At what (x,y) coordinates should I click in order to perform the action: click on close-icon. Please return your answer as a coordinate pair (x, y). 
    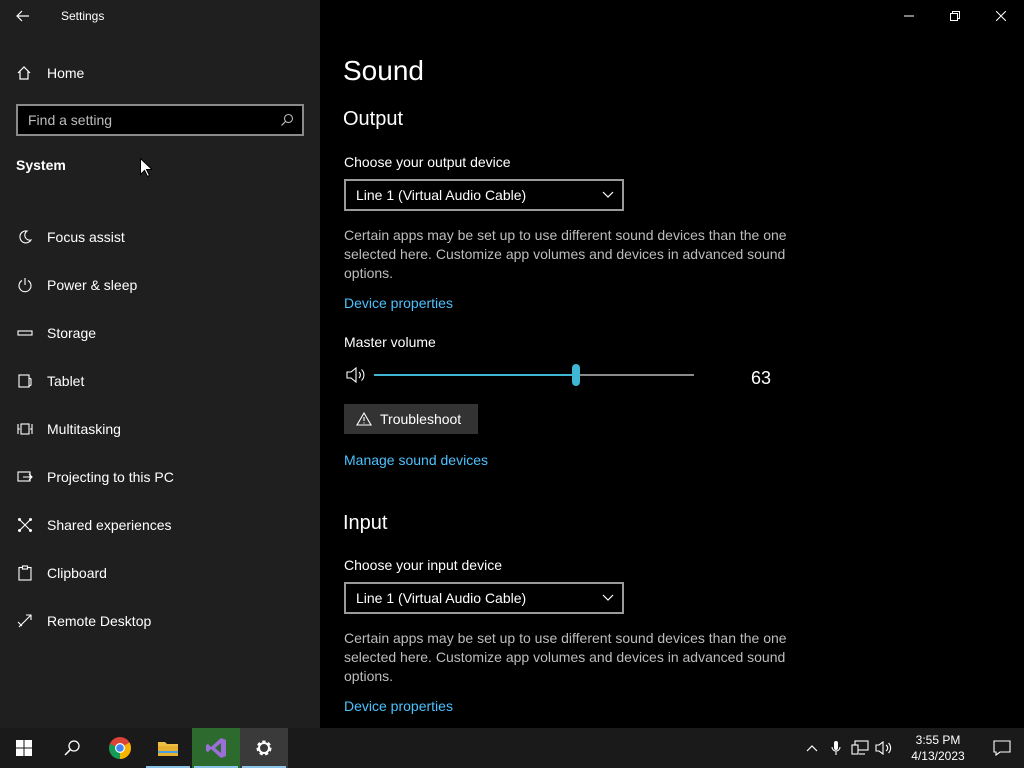
    Looking at the image, I should click on (1001, 16).